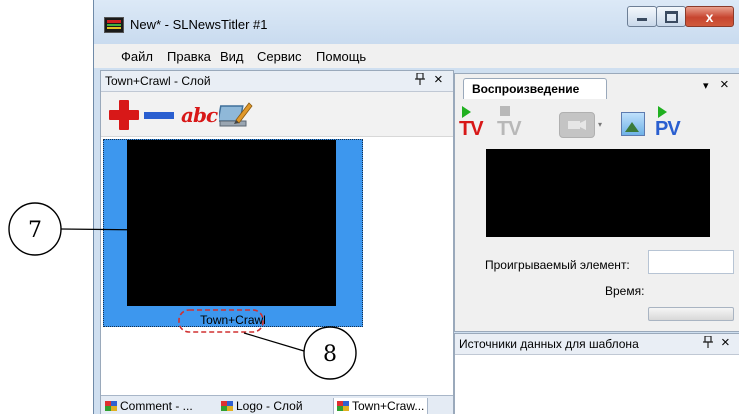  I want to click on preview-pv-button: PV, so click(670, 123).